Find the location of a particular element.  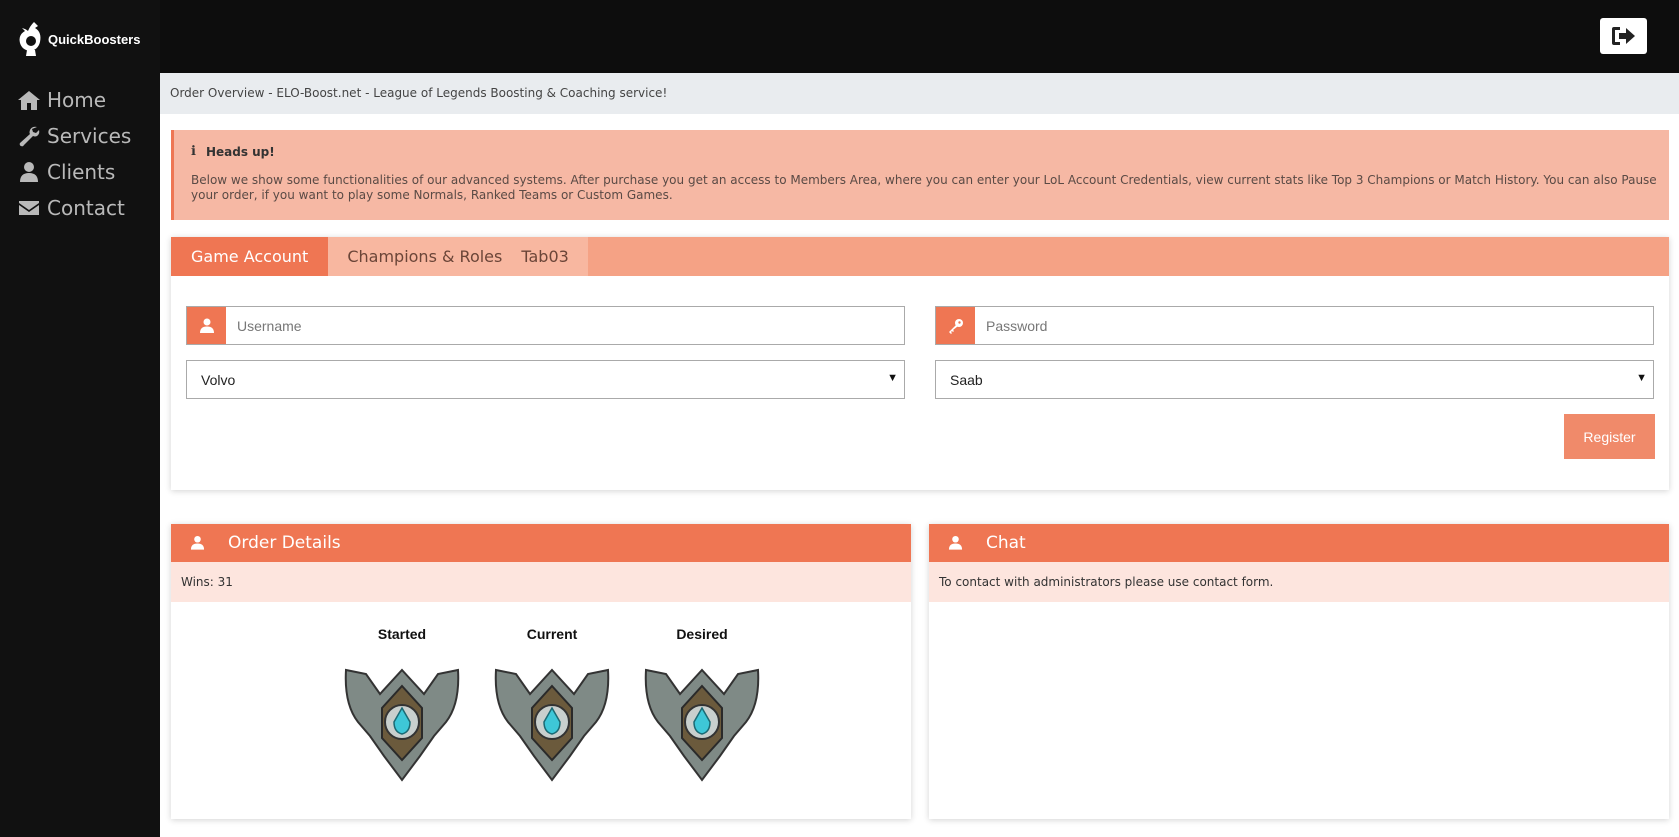

rank-label: Started is located at coordinates (402, 634).